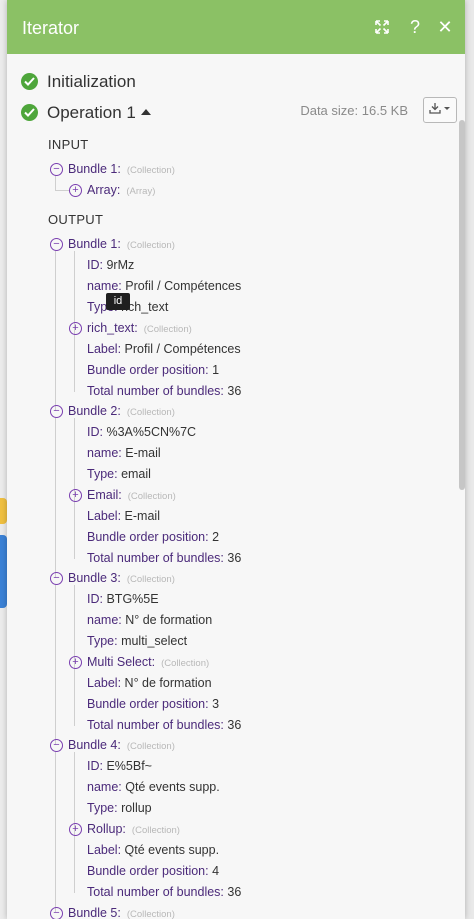  I want to click on expand-icon, so click(382, 27).